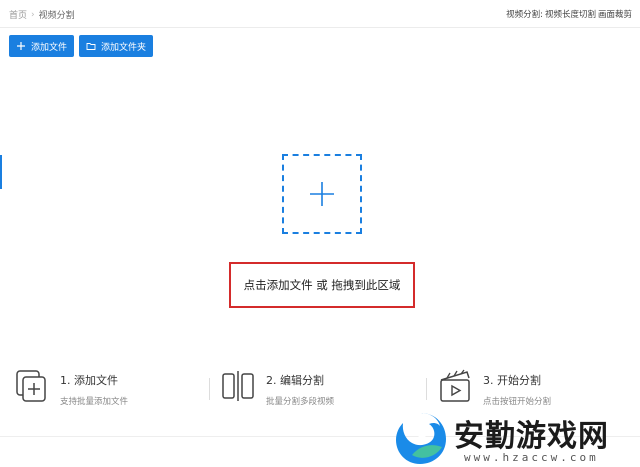  I want to click on step-2-desc: 批量分割多段视频, so click(300, 402).